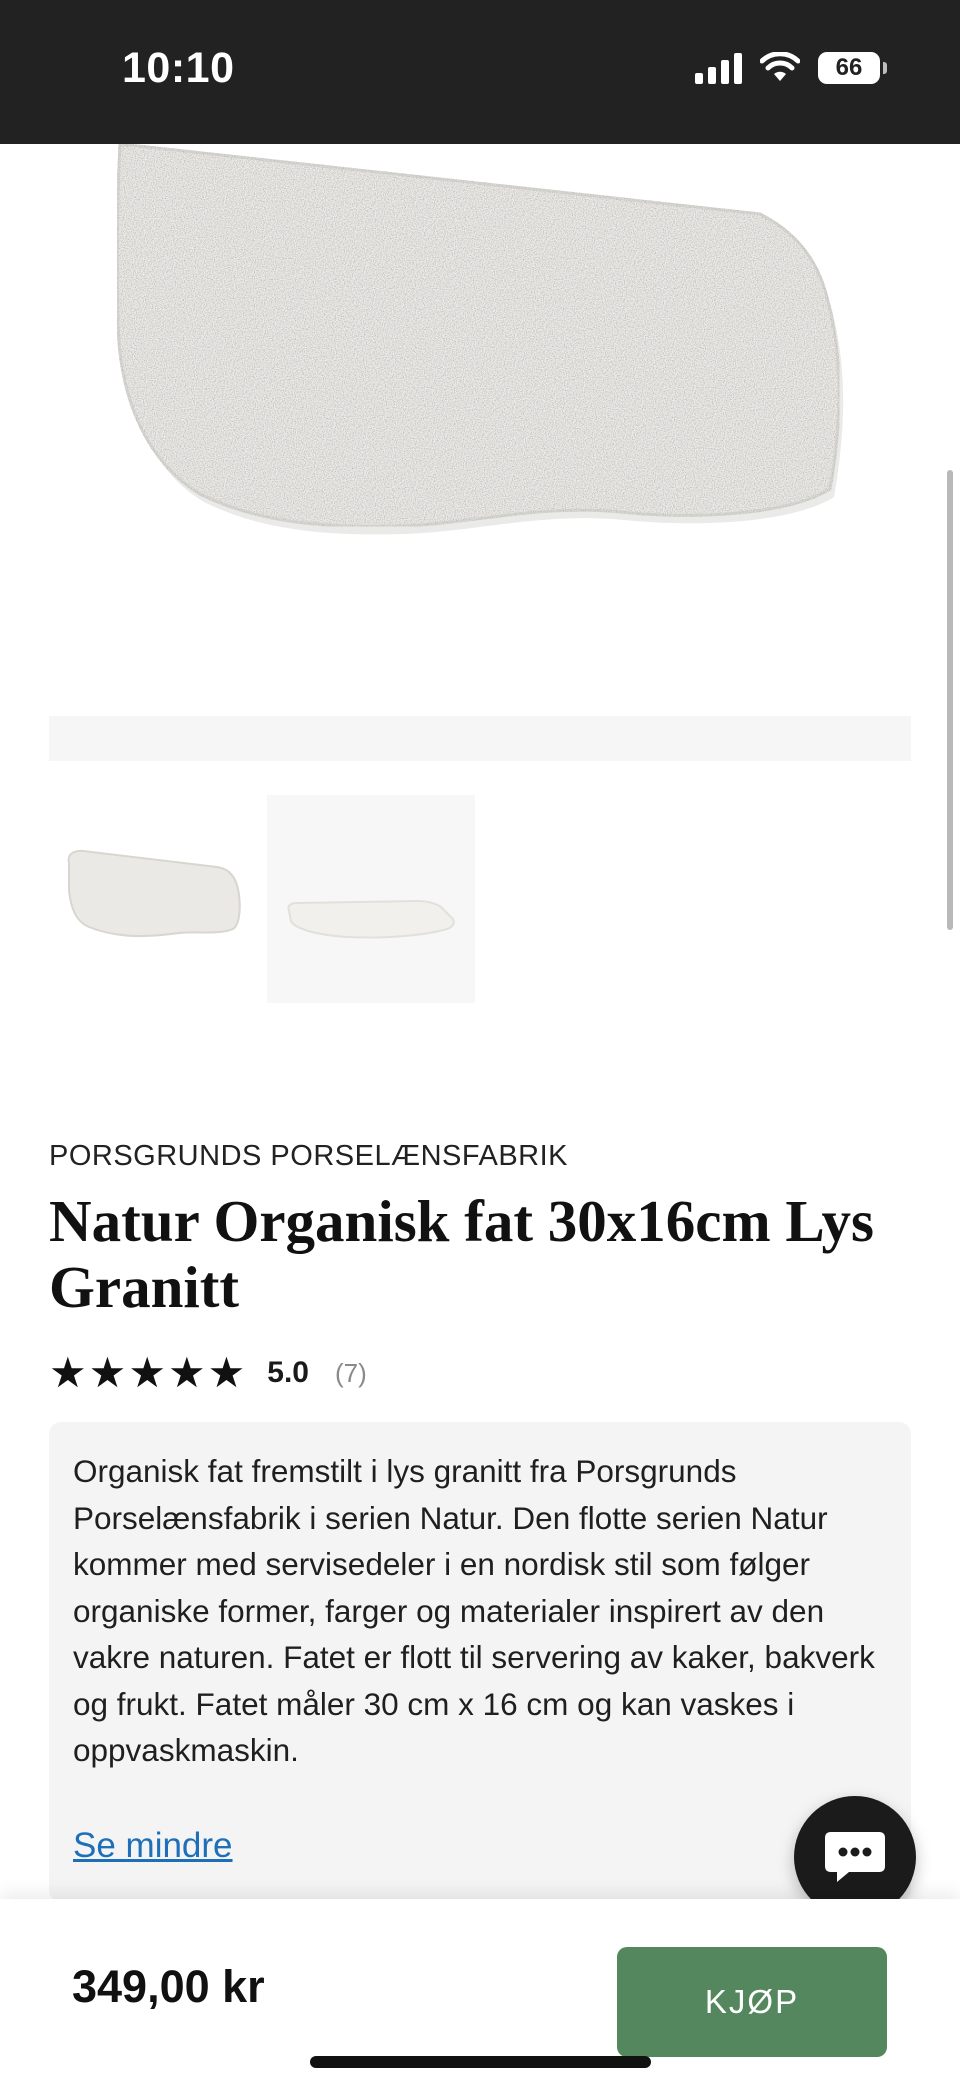  What do you see at coordinates (718, 68) in the screenshot?
I see `signal-icon` at bounding box center [718, 68].